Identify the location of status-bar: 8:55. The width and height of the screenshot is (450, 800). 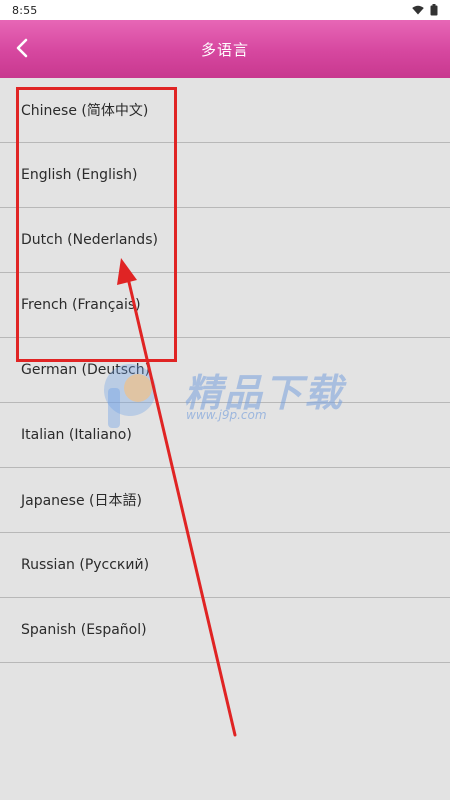
(225, 10).